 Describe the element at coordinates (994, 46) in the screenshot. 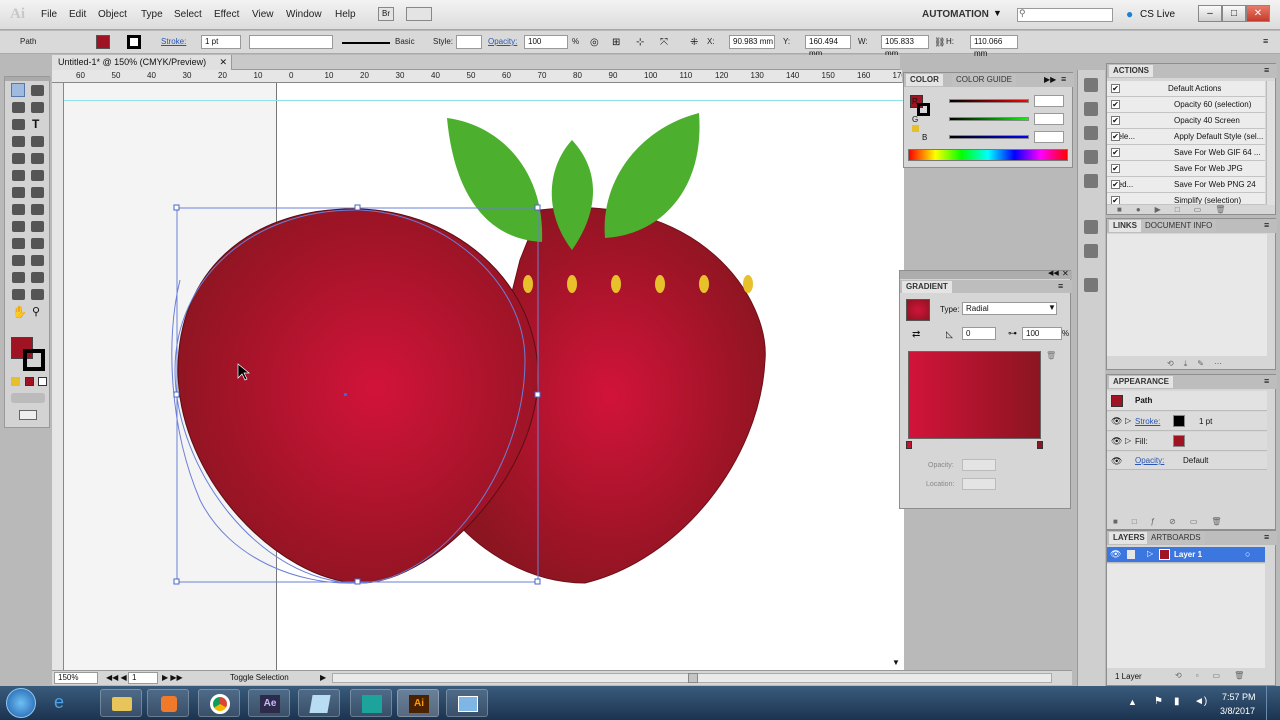

I see `h-field: 110.066 mm` at that location.